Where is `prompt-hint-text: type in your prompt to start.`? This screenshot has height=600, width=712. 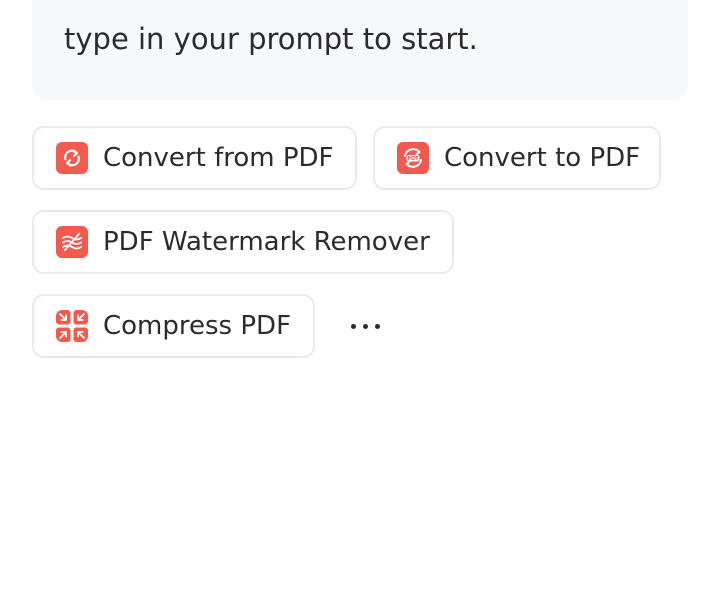
prompt-hint-text: type in your prompt to start. is located at coordinates (271, 39).